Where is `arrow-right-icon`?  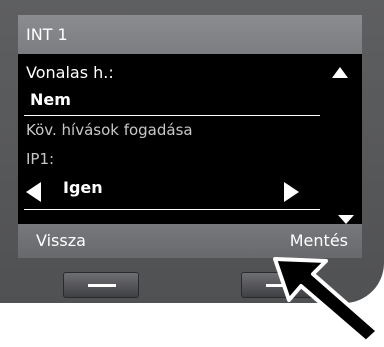 arrow-right-icon is located at coordinates (291, 192).